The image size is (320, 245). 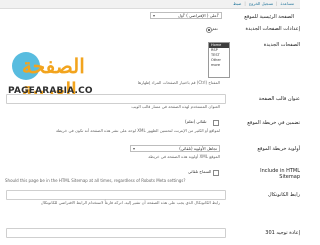 I want to click on redirect-label: إعادة توجيه 301, so click(x=282, y=233).